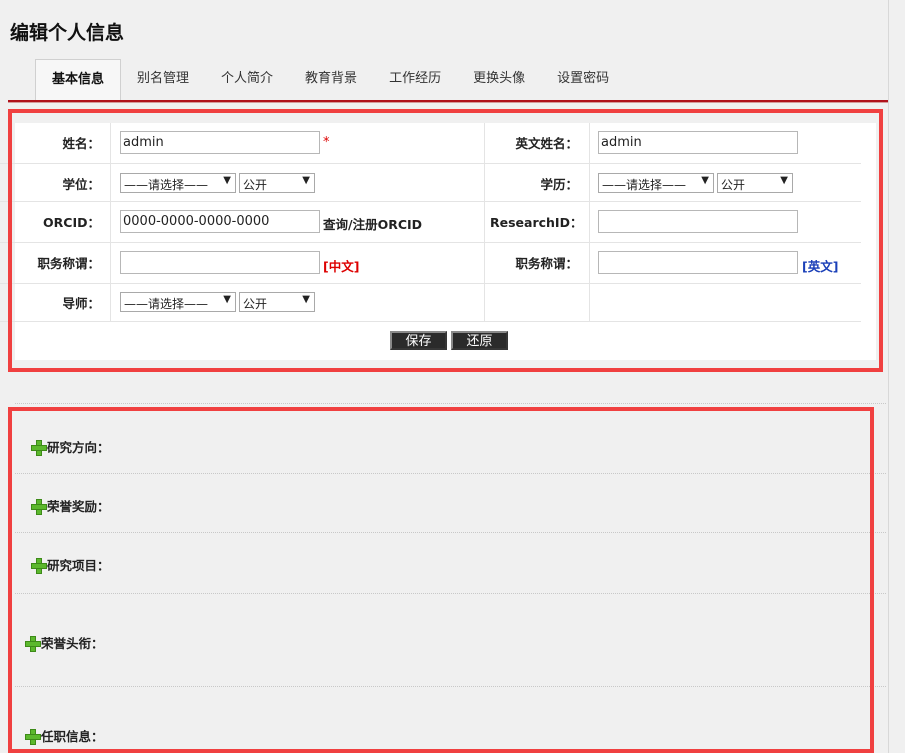  Describe the element at coordinates (71, 222) in the screenshot. I see `orcid-label: ORCID：` at that location.